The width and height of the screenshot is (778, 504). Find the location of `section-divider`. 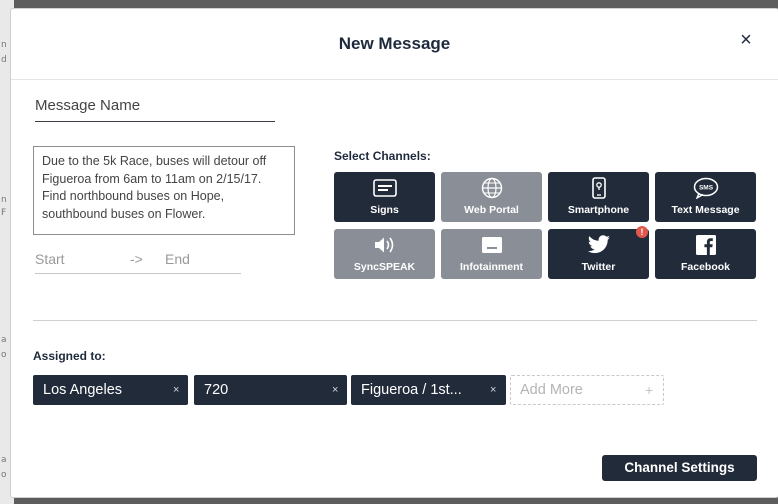

section-divider is located at coordinates (395, 320).